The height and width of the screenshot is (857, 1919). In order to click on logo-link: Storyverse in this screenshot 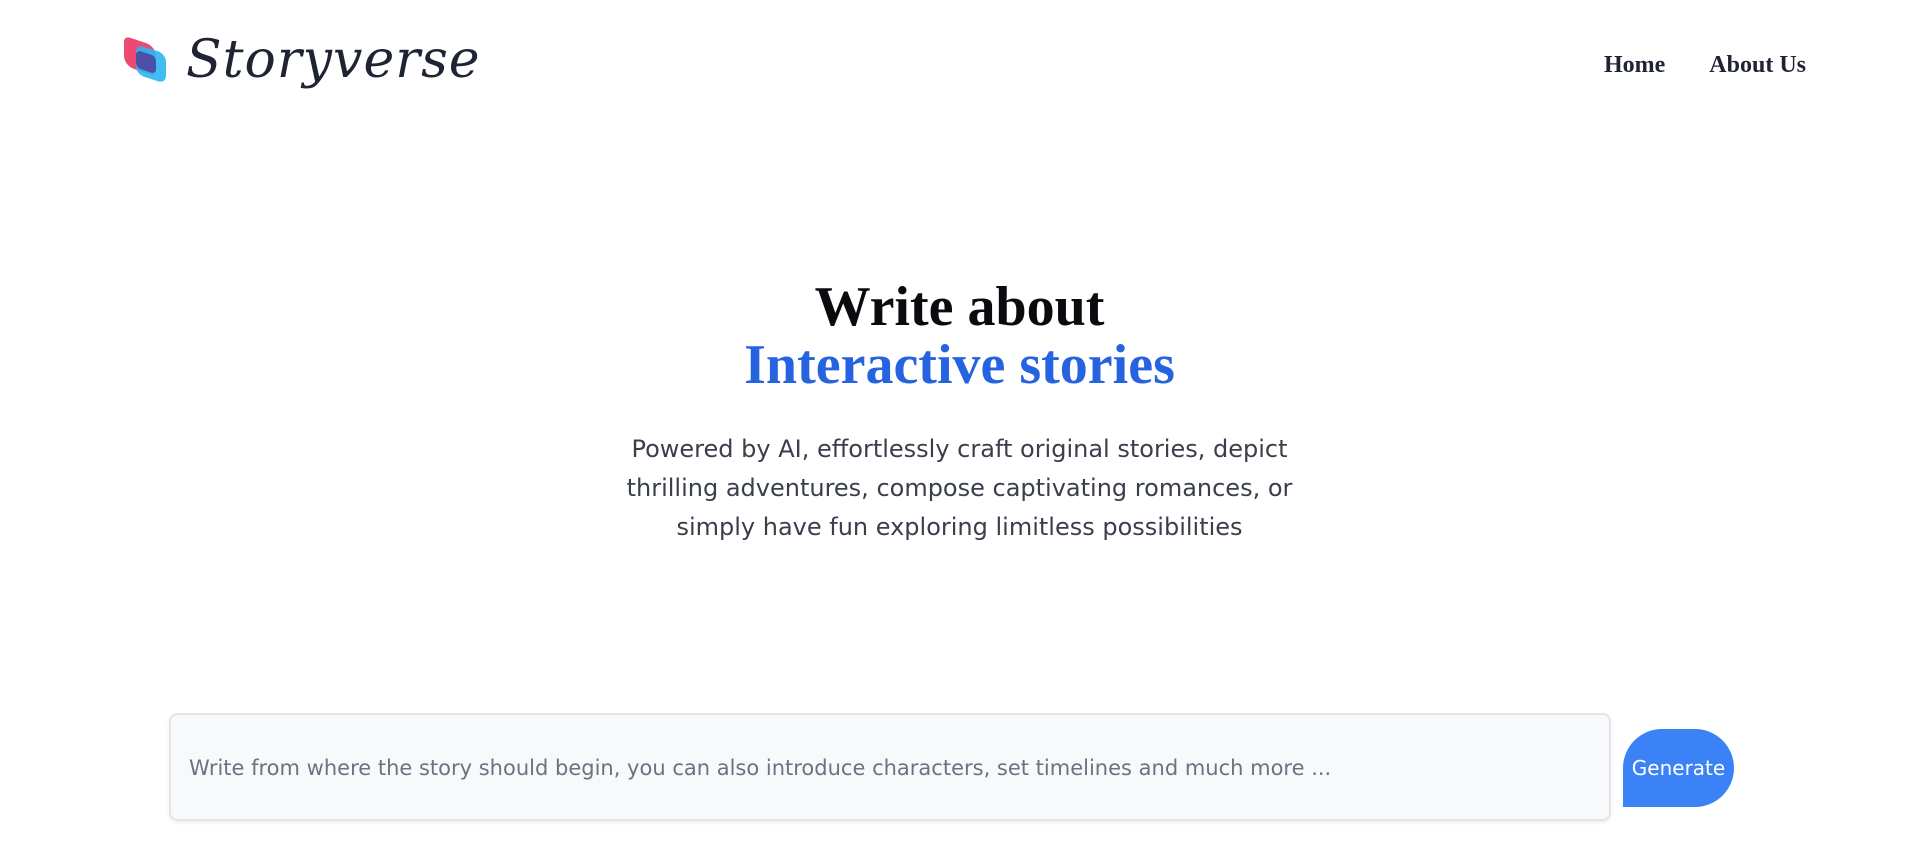, I will do `click(302, 60)`.